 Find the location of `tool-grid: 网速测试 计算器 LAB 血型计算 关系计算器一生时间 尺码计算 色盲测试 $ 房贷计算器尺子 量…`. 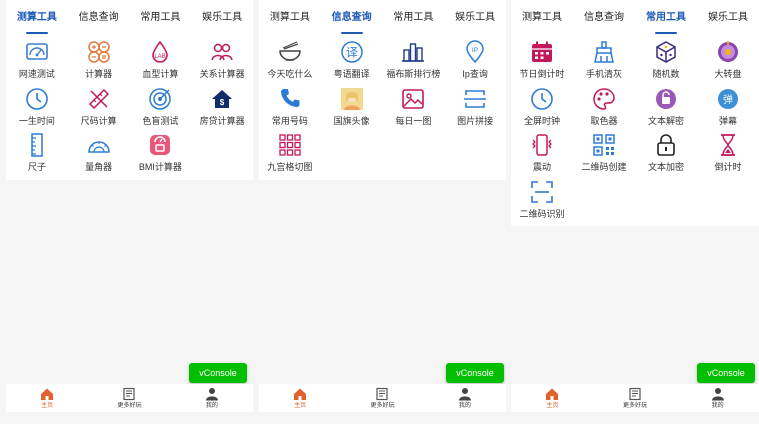

tool-grid: 网速测试 计算器 LAB 血型计算 关系计算器一生时间 尺码计算 色盲测试 $ 房贷计算器尺子 量… is located at coordinates (129, 106).